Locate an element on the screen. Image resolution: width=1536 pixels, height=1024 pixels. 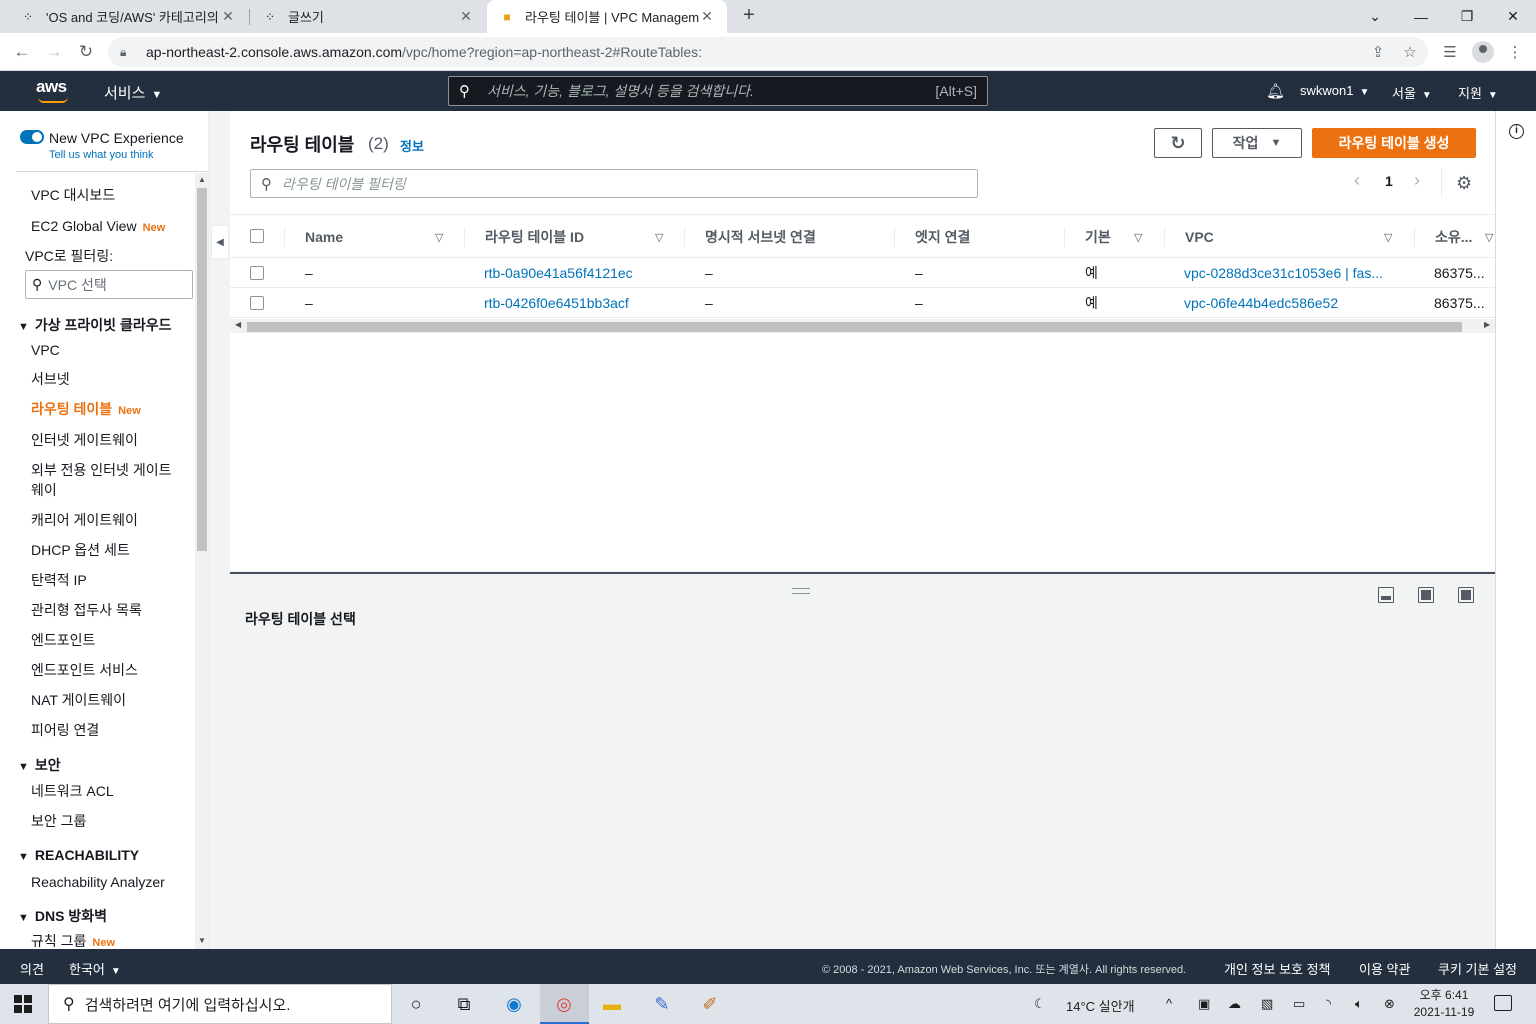
region-menu: 서울 ▼ is located at coordinates (1412, 92).